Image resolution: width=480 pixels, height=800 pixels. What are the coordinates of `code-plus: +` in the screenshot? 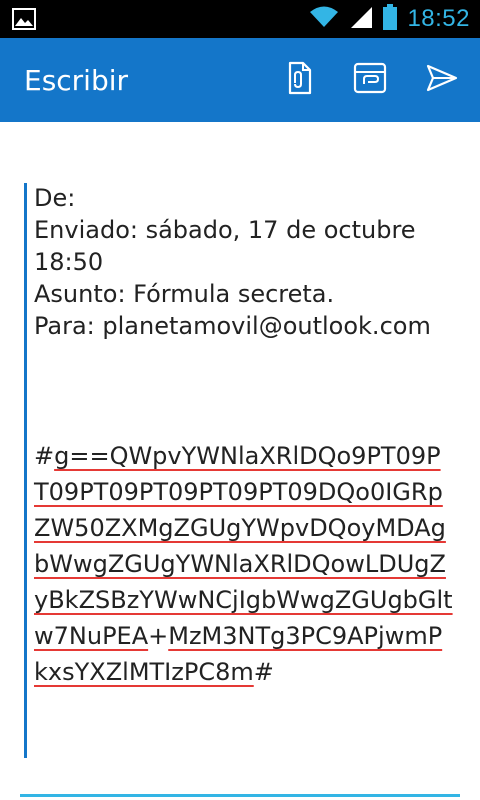 It's located at (158, 636).